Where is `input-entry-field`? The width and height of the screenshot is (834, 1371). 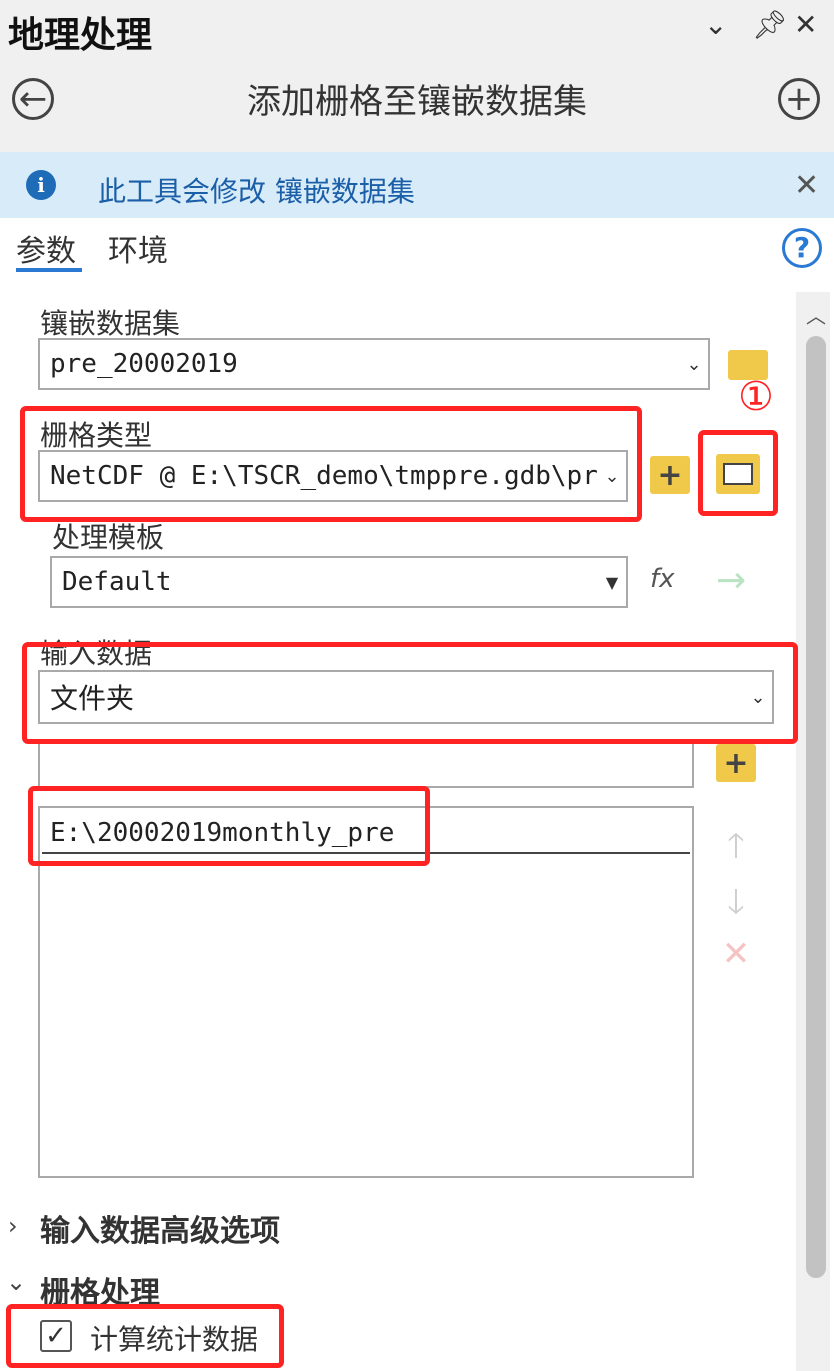
input-entry-field is located at coordinates (366, 766).